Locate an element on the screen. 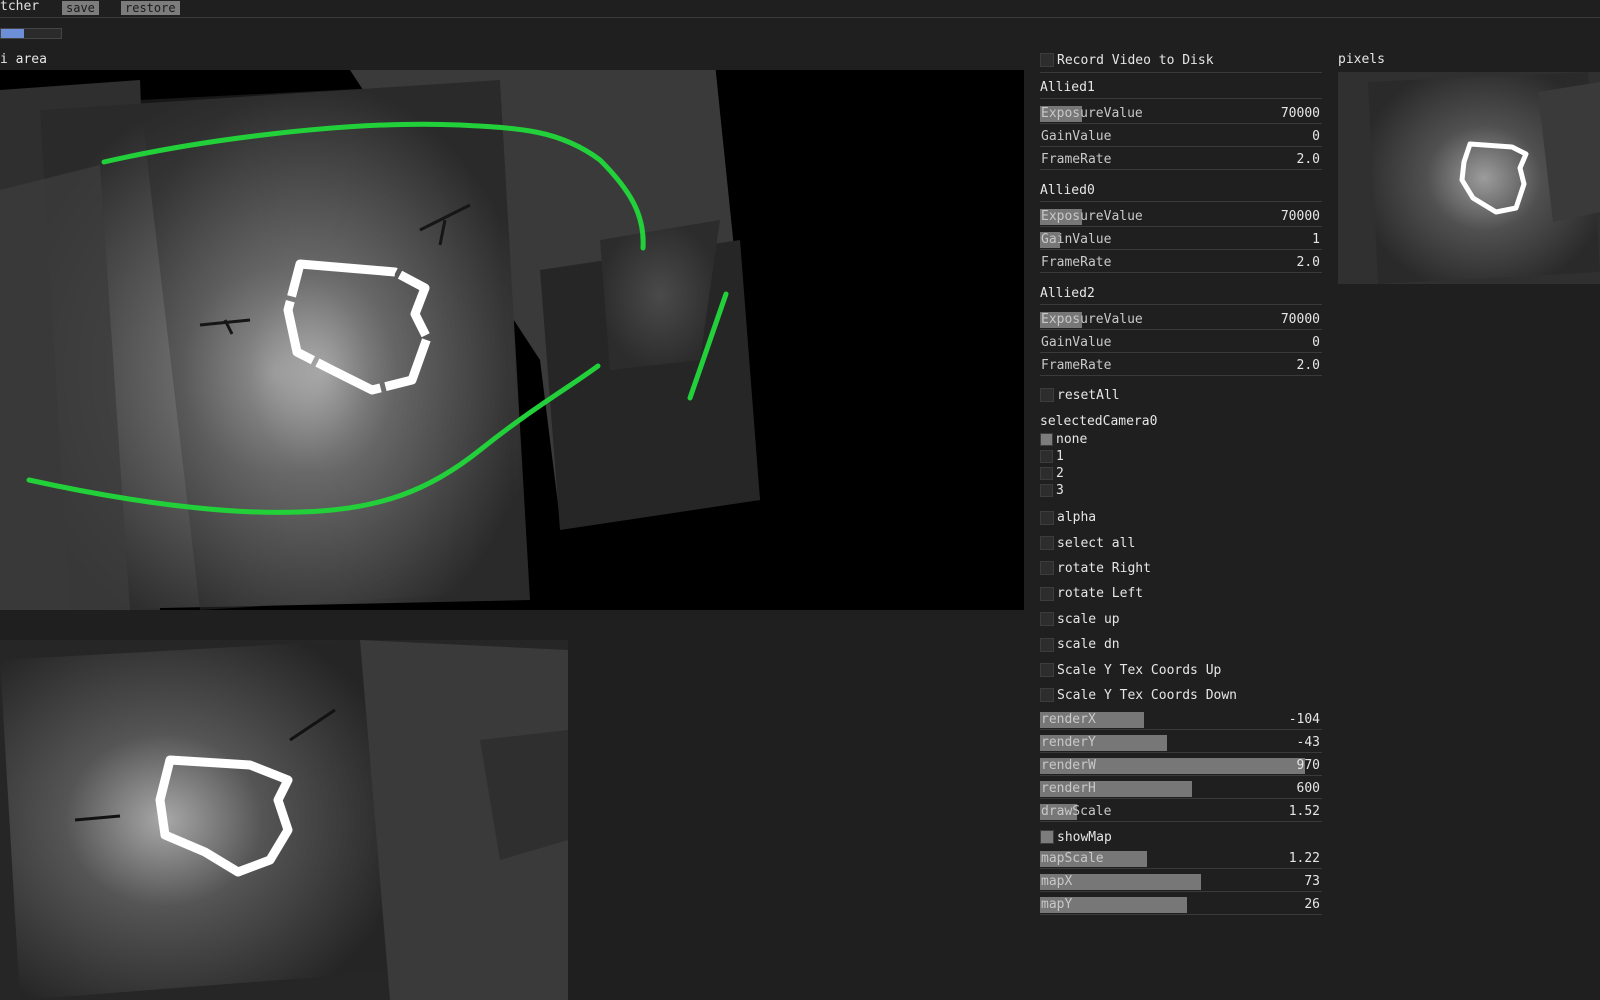 Image resolution: width=1600 pixels, height=1000 pixels. slider-label: mapX is located at coordinates (1057, 882).